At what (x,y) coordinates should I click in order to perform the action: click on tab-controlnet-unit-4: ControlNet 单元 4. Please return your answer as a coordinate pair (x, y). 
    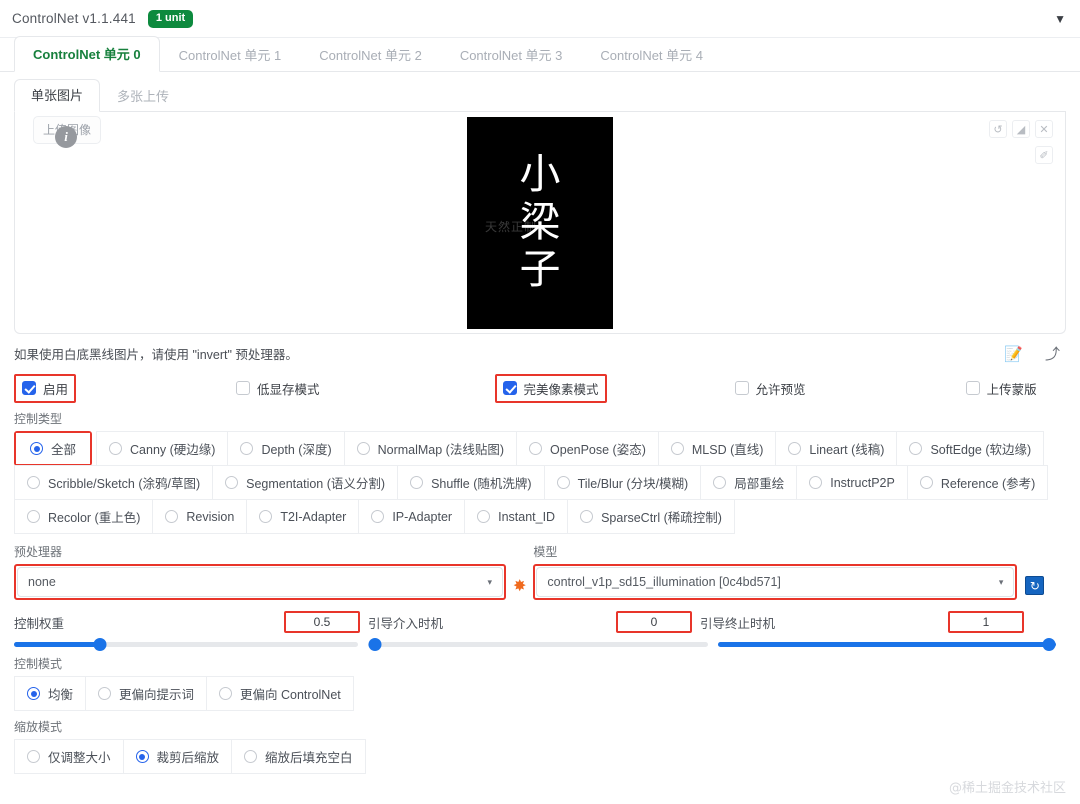
    Looking at the image, I should click on (651, 54).